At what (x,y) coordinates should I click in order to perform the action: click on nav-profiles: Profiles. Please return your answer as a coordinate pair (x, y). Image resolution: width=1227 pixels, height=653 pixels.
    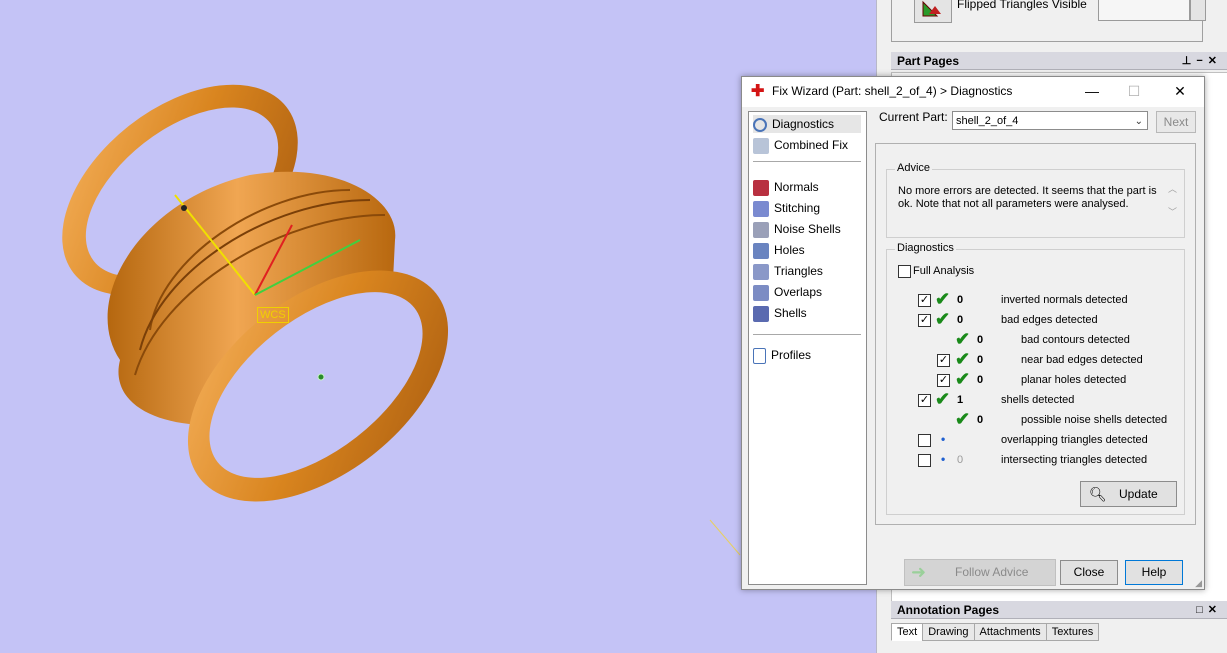
    Looking at the image, I should click on (807, 355).